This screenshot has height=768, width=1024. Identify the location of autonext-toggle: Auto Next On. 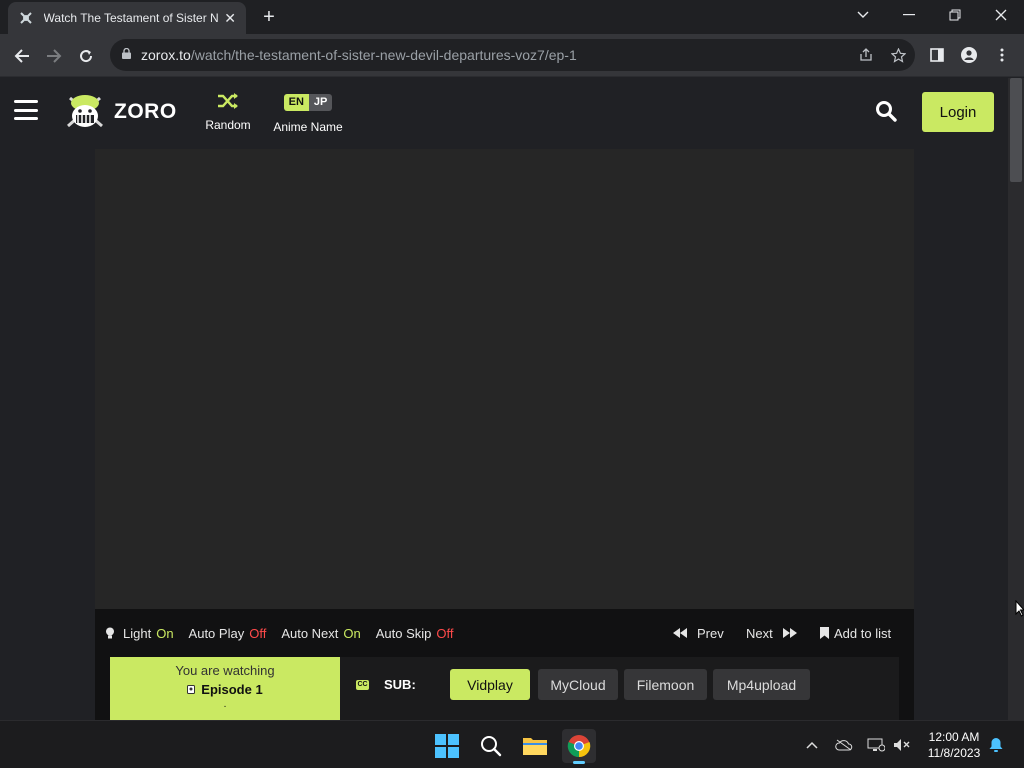
(320, 633).